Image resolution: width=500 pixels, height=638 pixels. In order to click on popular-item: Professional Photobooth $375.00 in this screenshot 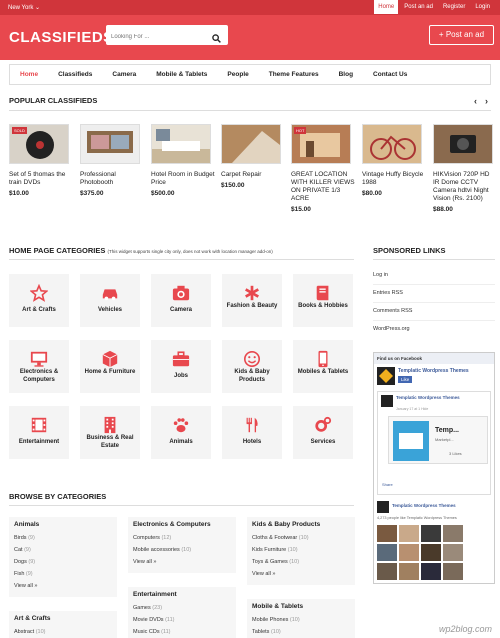, I will do `click(112, 160)`.